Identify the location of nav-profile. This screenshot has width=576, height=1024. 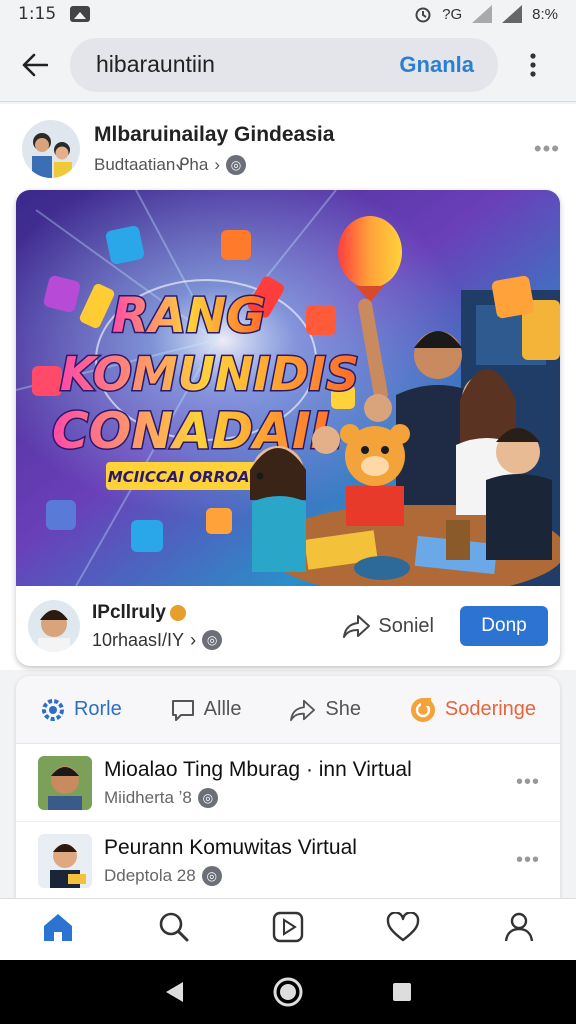
(519, 929).